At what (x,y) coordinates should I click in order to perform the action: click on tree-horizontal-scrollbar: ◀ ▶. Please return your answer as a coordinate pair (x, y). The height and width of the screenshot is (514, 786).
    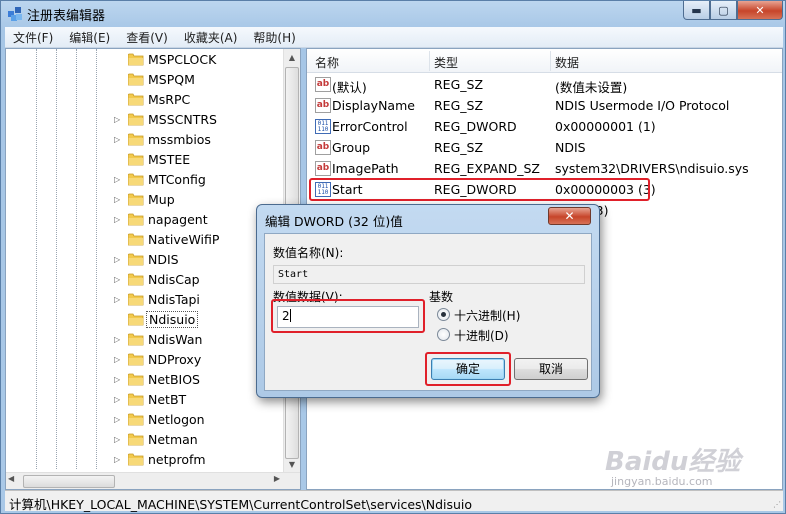
    Looking at the image, I should click on (153, 480).